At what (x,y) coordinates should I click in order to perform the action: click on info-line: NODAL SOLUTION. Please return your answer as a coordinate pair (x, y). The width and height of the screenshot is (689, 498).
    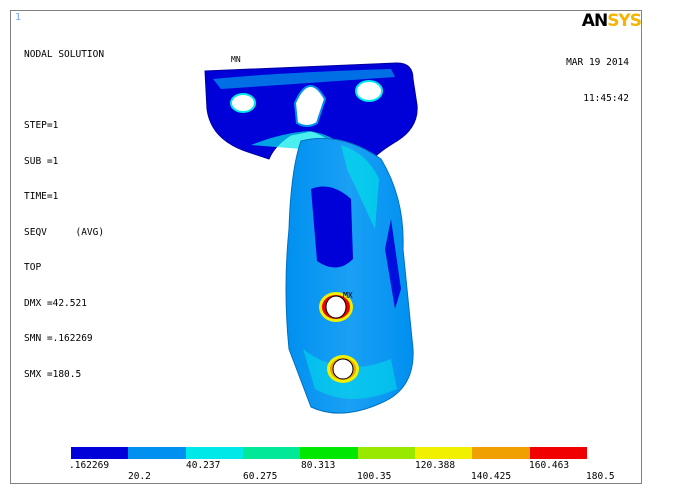
    Looking at the image, I should click on (64, 54).